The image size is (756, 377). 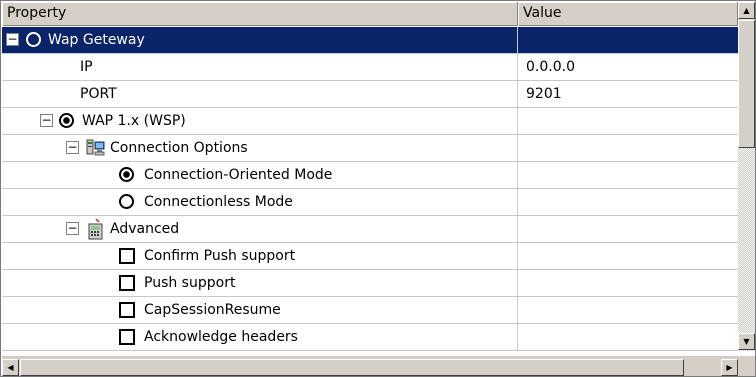 I want to click on property-label: IP, so click(x=86, y=67).